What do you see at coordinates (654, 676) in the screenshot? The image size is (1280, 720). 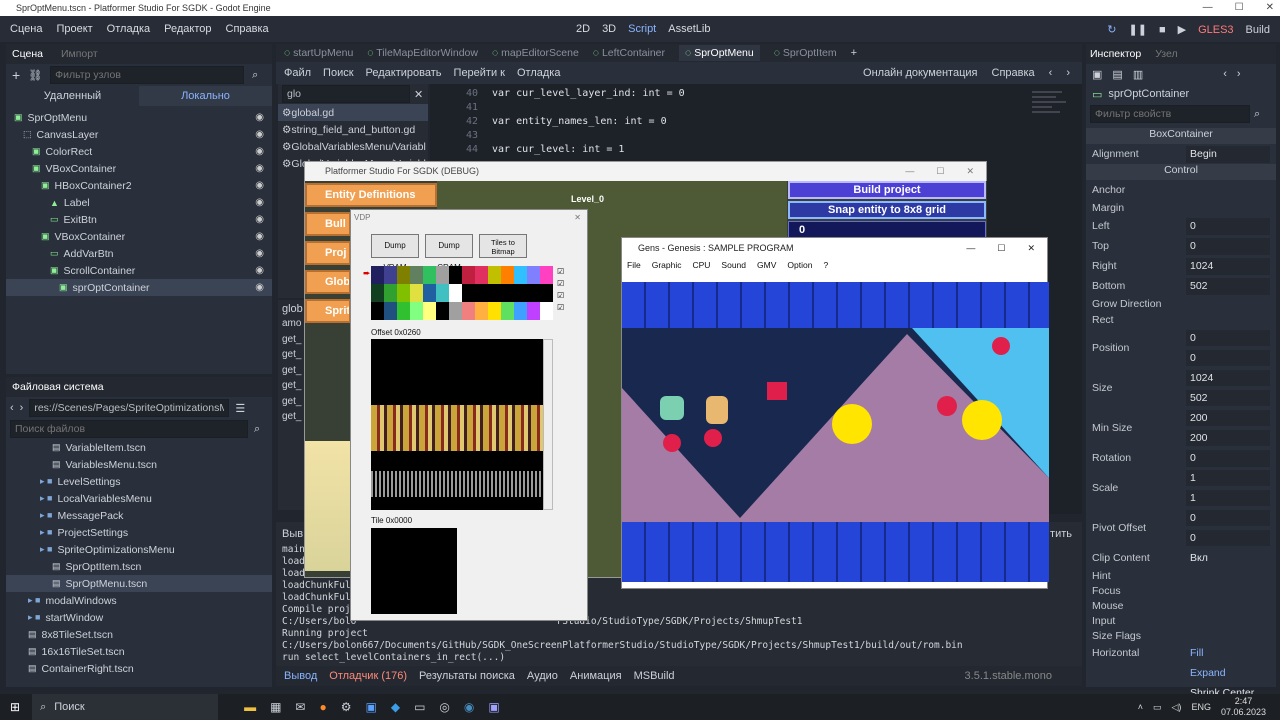 I see `bottom-tab: MSBuild` at bounding box center [654, 676].